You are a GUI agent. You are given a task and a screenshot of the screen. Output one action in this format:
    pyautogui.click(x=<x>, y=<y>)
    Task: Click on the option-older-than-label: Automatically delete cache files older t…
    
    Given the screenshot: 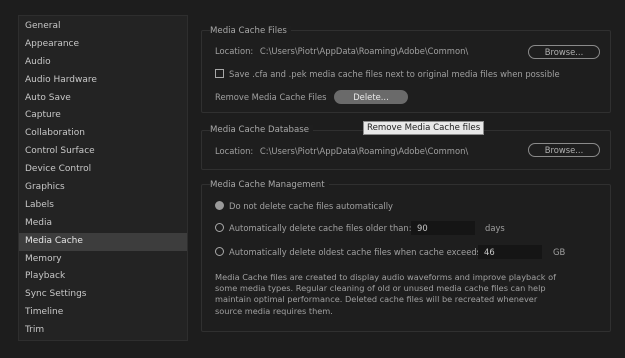 What is the action you would take?
    pyautogui.click(x=320, y=228)
    